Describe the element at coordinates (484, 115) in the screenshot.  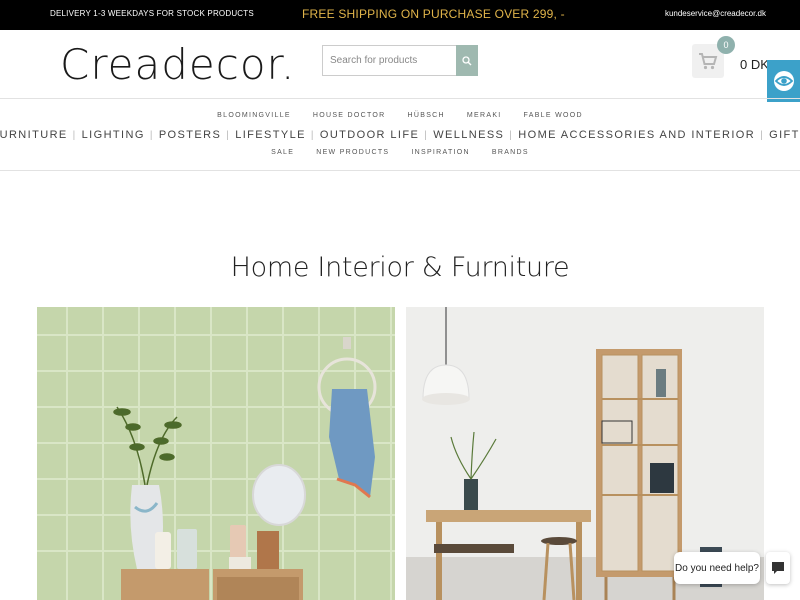
I see `nav-brand-meraki: MERAKI` at that location.